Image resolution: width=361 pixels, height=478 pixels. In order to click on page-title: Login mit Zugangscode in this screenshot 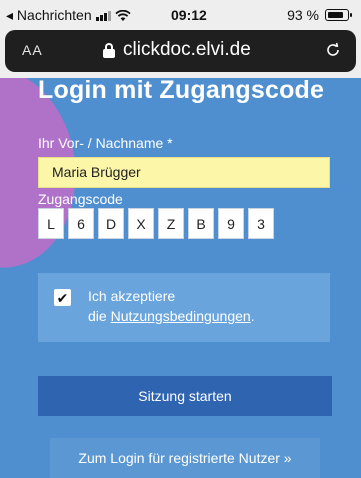, I will do `click(181, 91)`.